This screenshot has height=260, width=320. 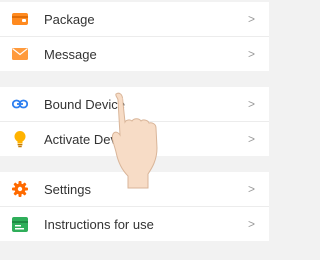 What do you see at coordinates (99, 224) in the screenshot?
I see `menu-item-label: Instructions for use` at bounding box center [99, 224].